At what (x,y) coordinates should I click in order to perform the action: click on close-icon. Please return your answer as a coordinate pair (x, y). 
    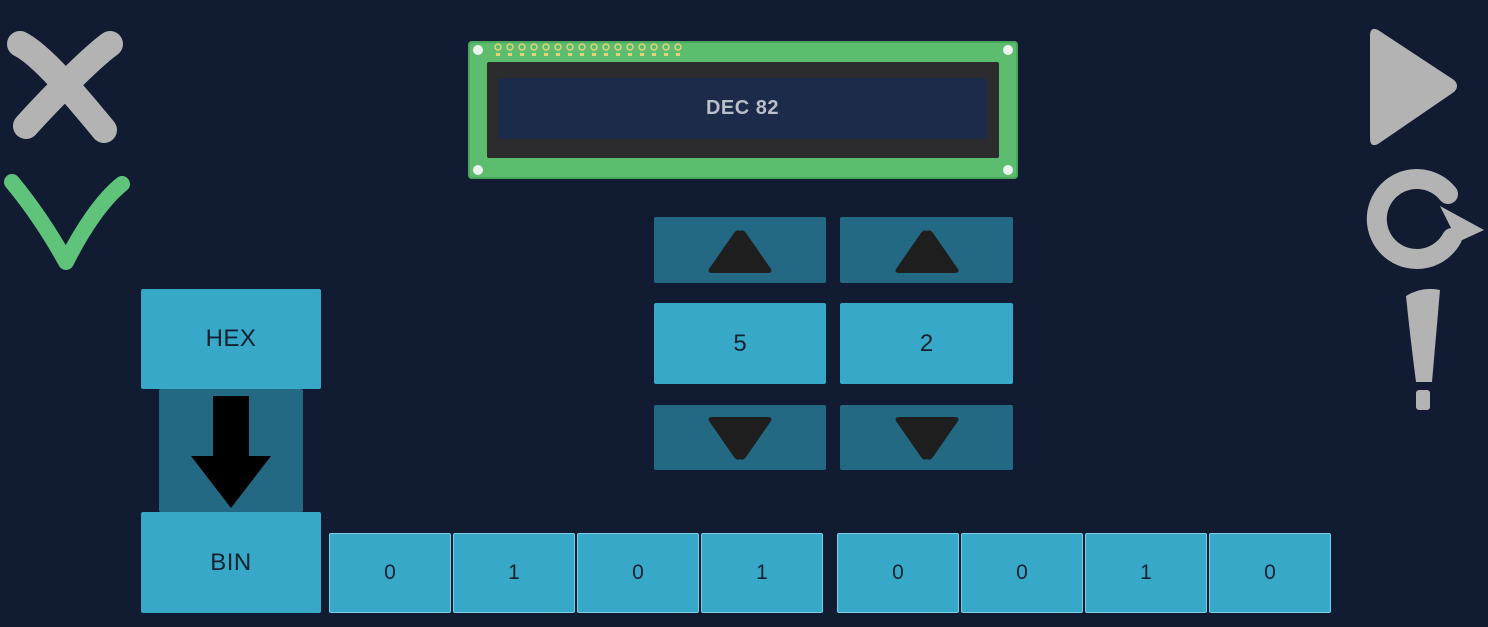
    Looking at the image, I should click on (65, 87).